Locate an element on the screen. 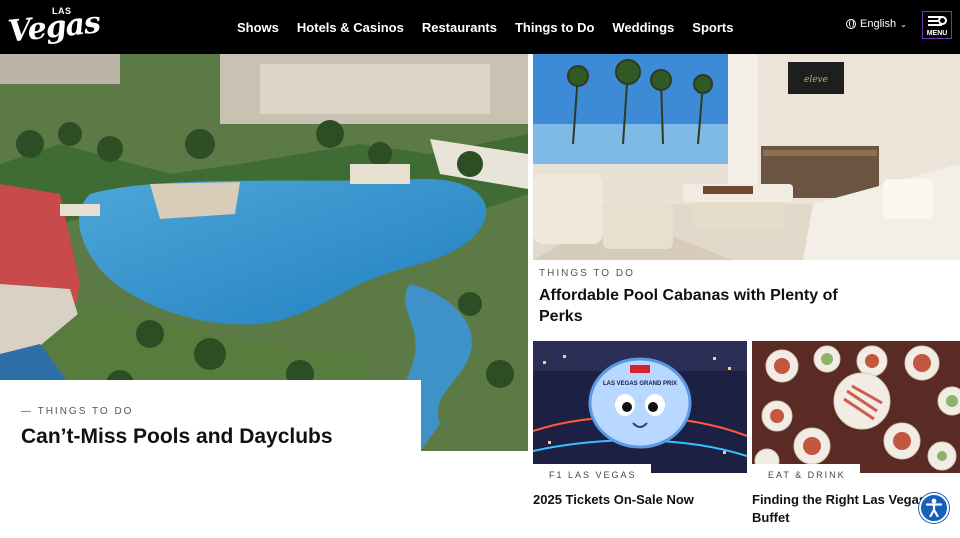  hero-title: Can’t-Miss Pools and Dayclubs is located at coordinates (177, 437).